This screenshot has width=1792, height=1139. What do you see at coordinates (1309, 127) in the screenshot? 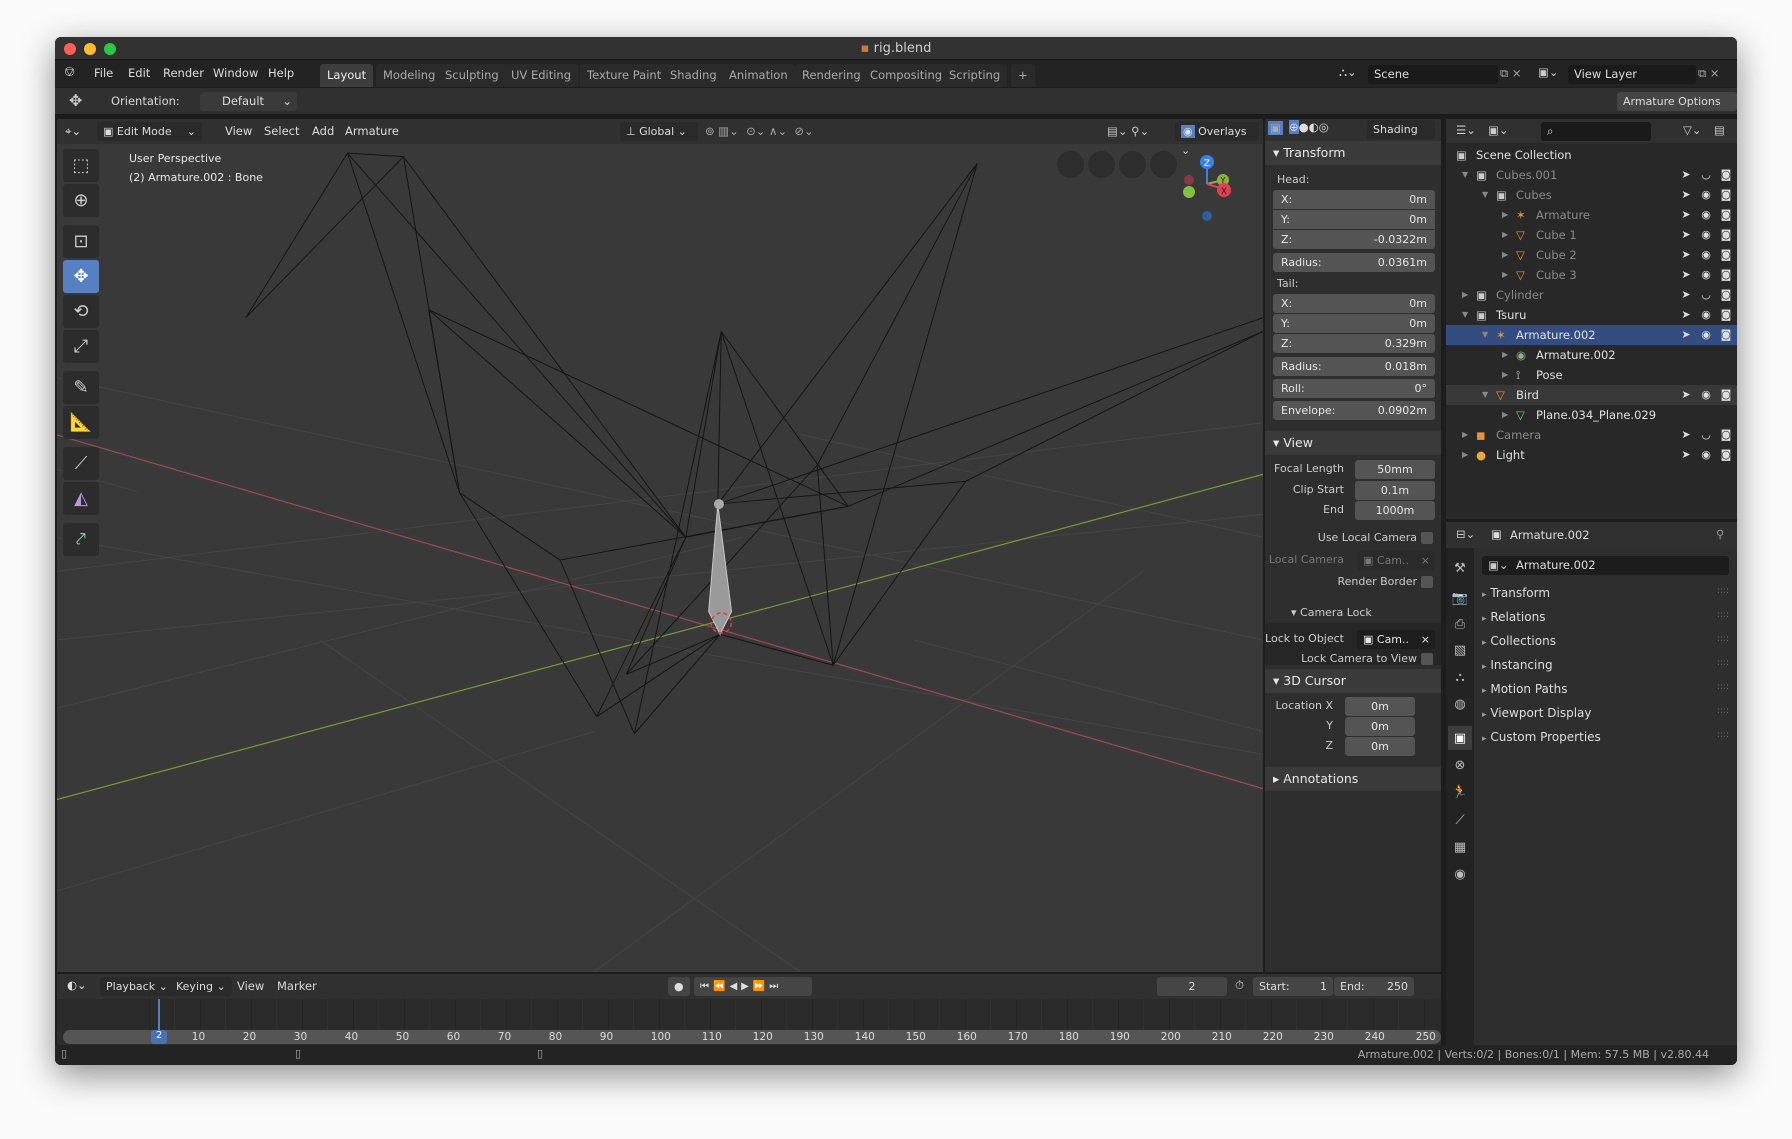
I see `shading-mode-icons: ⊕●◐◎` at bounding box center [1309, 127].